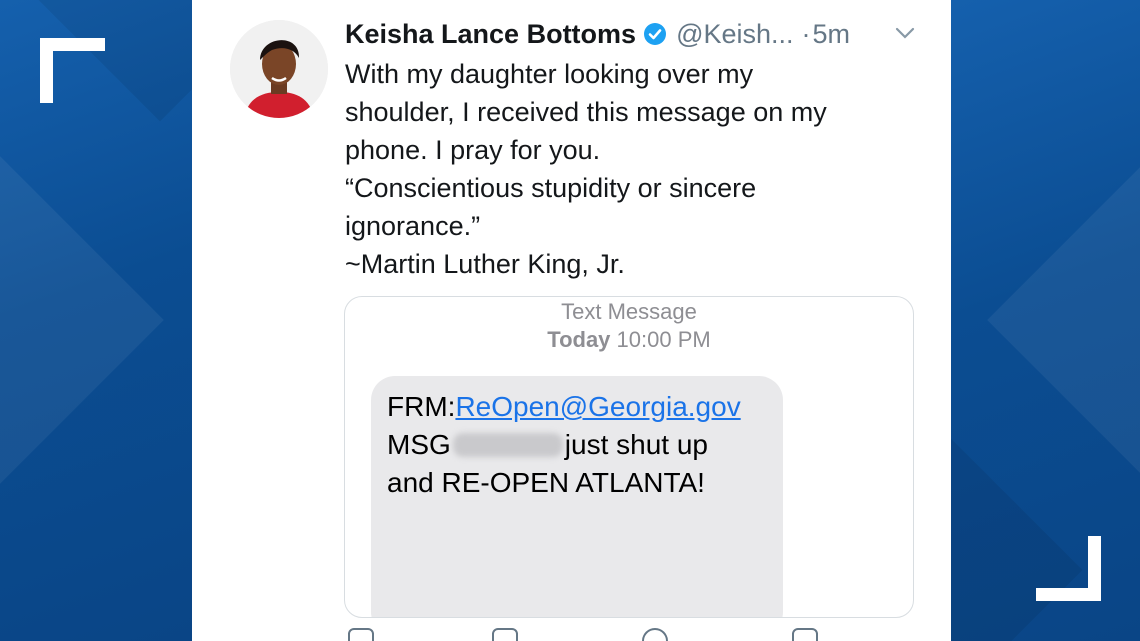  I want to click on message-datetime: Today 10:00 PM, so click(629, 340).